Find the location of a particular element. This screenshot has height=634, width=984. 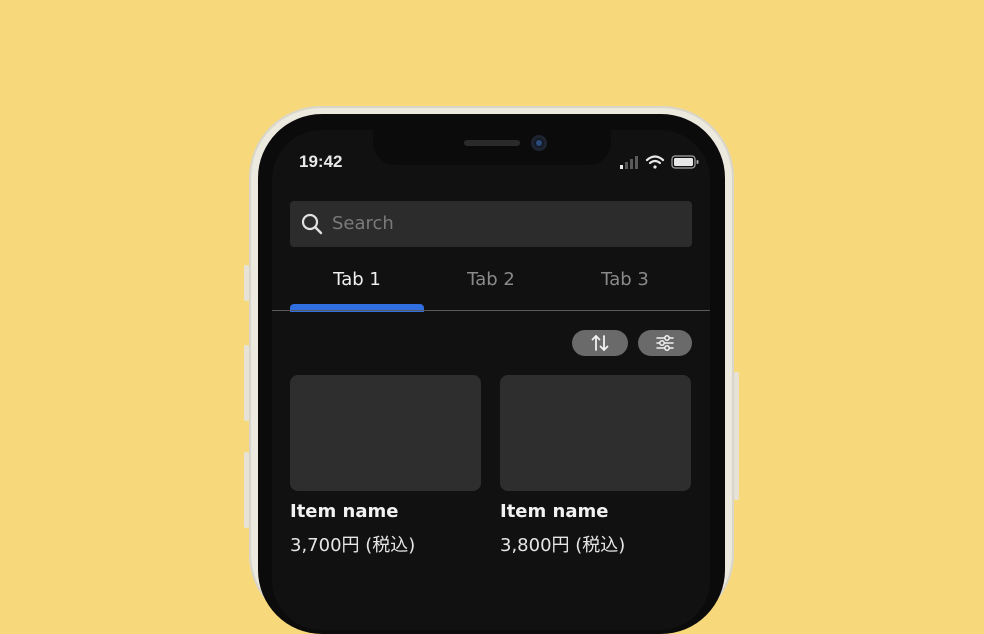

sort-button is located at coordinates (600, 343).